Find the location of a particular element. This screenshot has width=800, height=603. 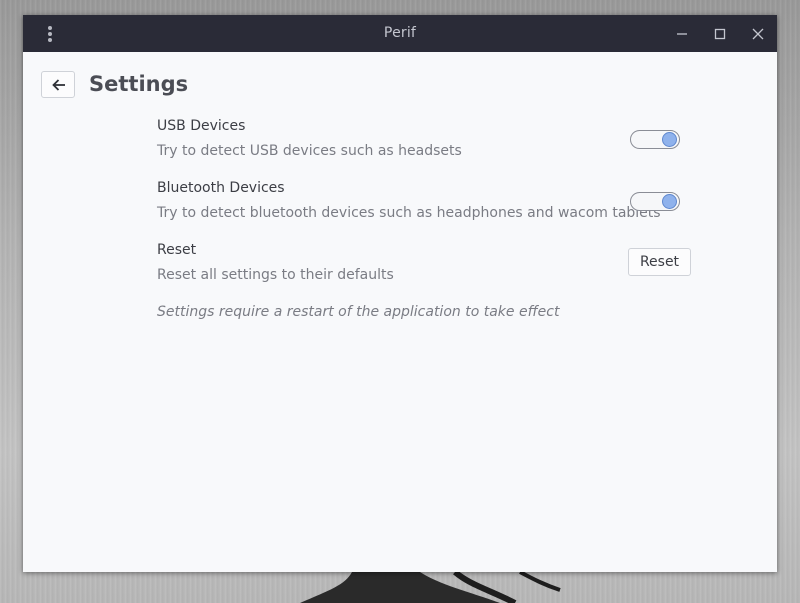

usb-devices-title: USB Devices is located at coordinates (201, 126).